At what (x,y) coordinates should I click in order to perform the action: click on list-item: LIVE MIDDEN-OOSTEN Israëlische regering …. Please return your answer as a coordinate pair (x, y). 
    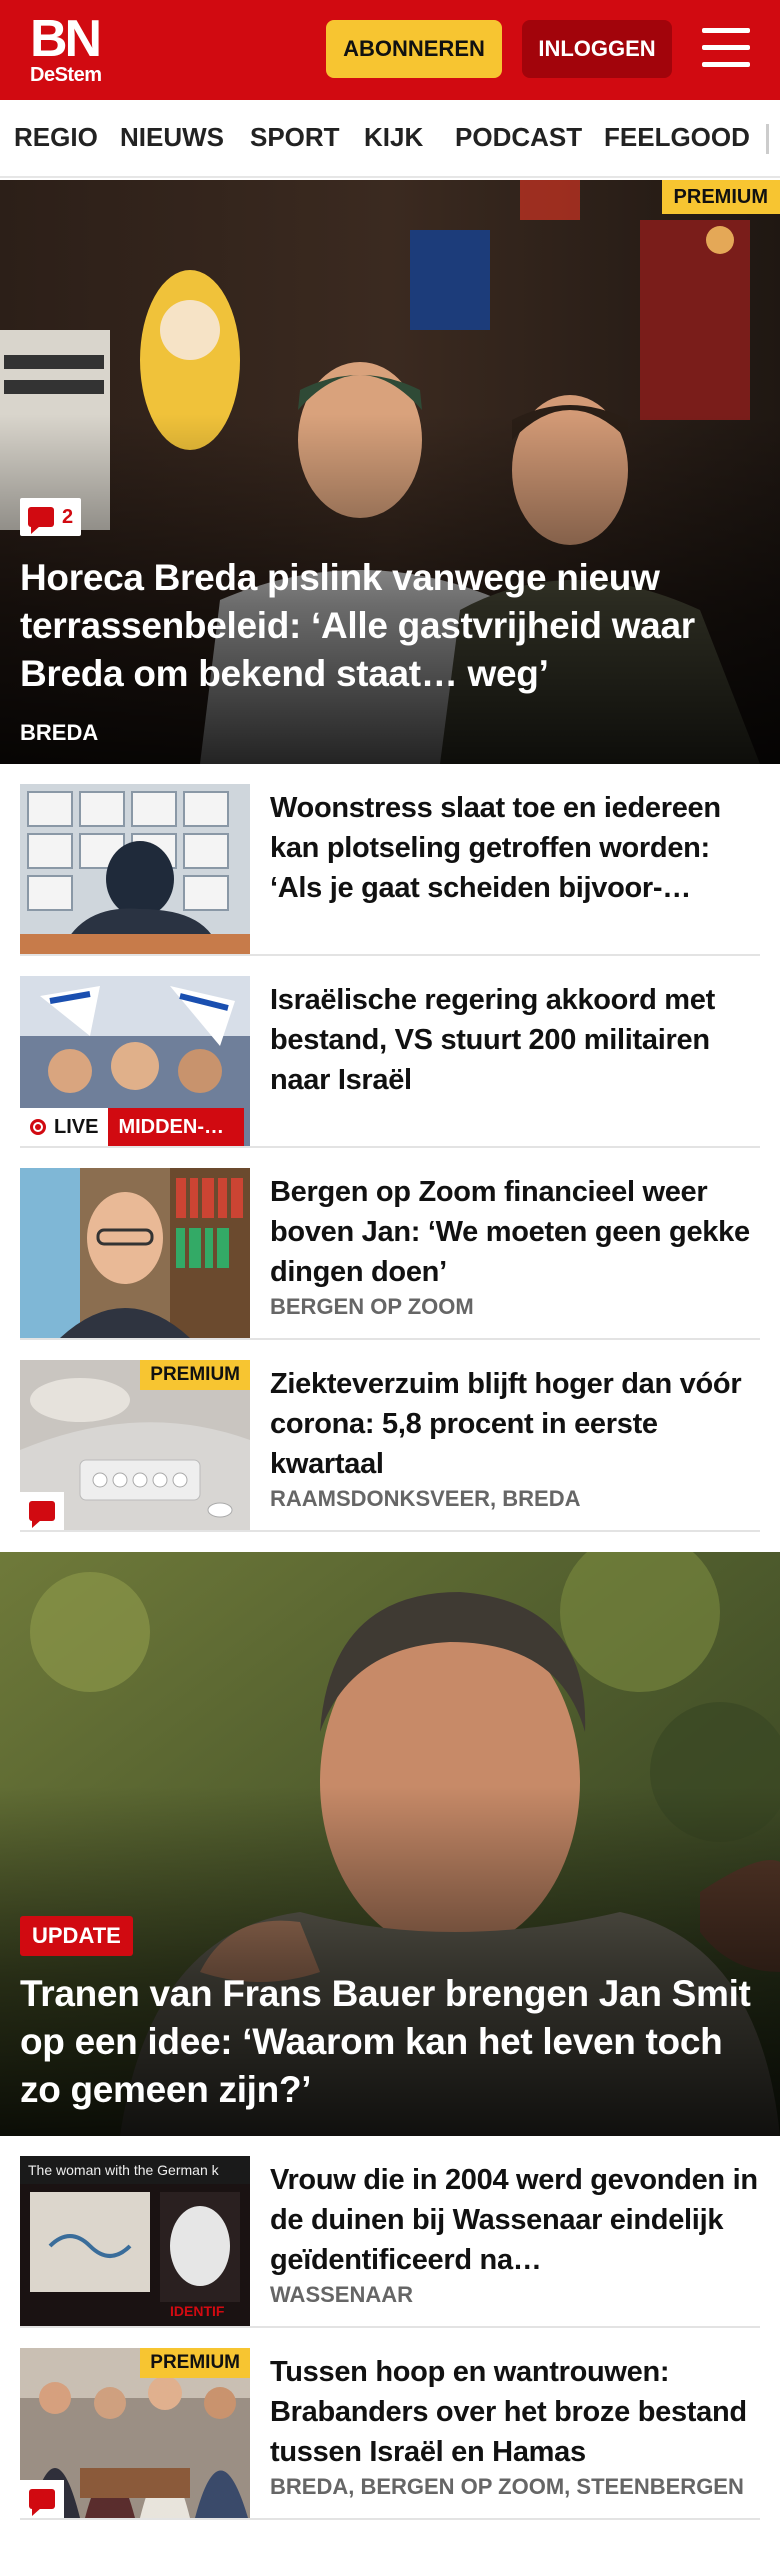
    Looking at the image, I should click on (390, 1062).